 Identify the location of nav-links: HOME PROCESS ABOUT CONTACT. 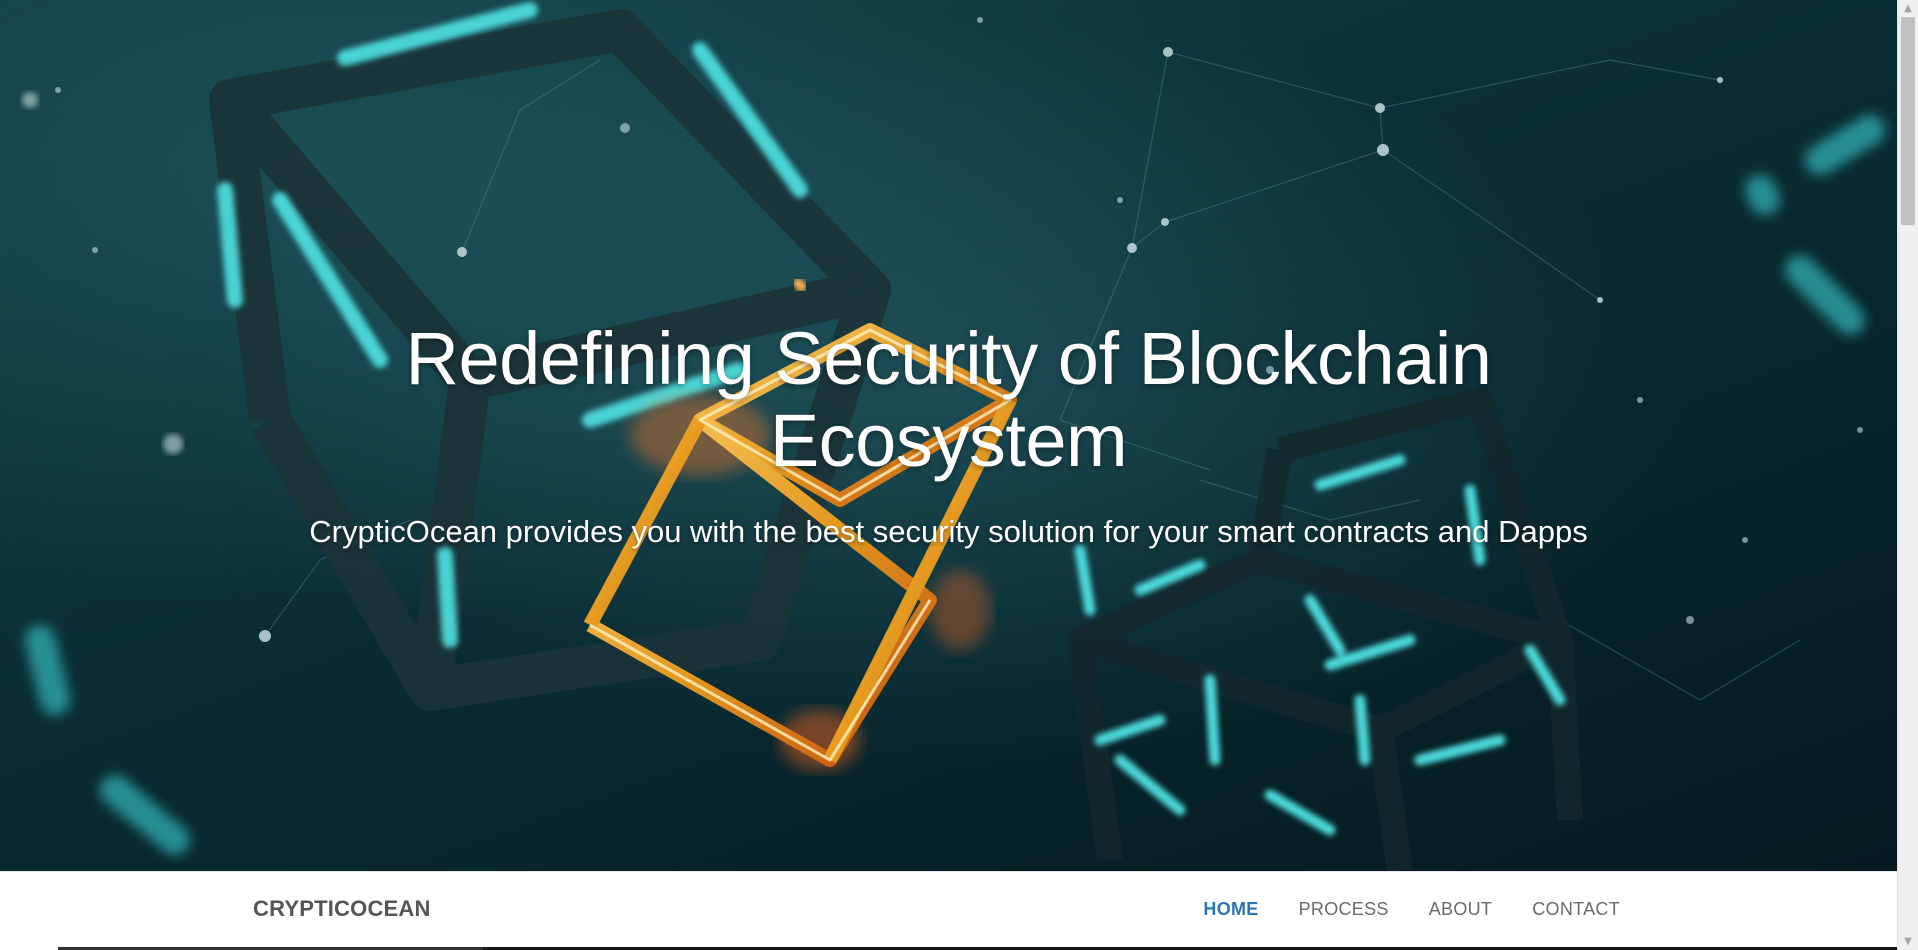
(1411, 909).